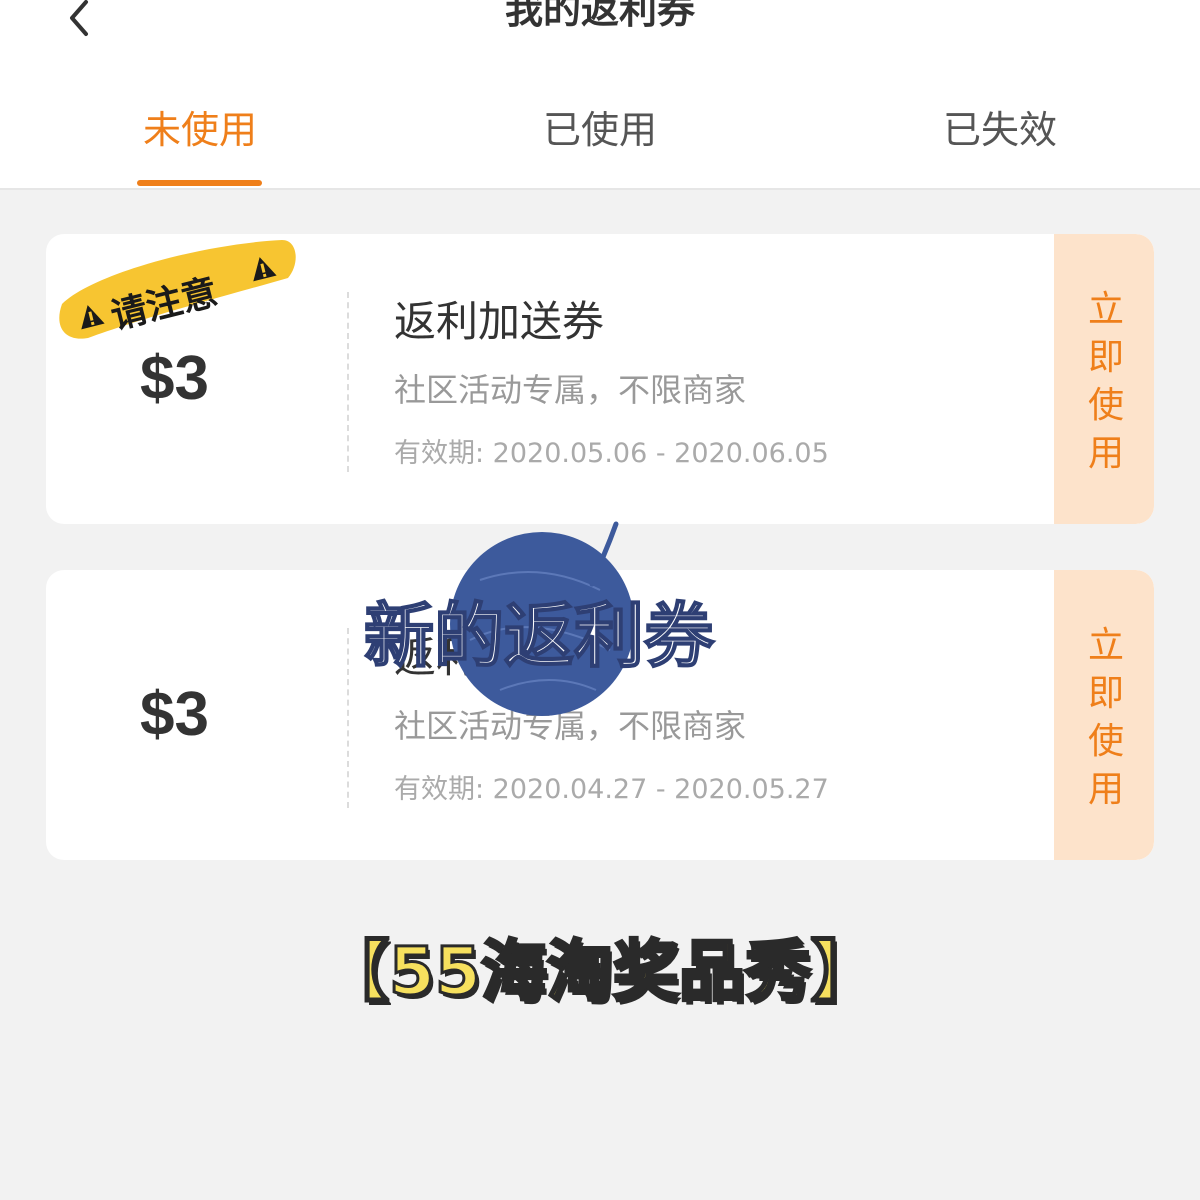 The width and height of the screenshot is (1200, 1200). Describe the element at coordinates (199, 183) in the screenshot. I see `active-tab-indicator` at that location.